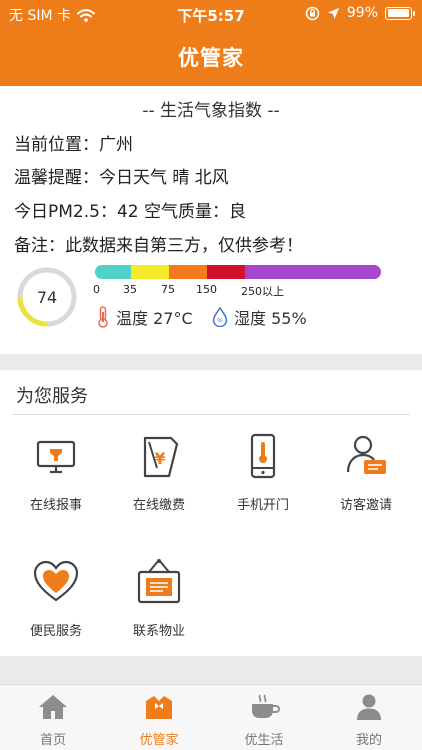  Describe the element at coordinates (158, 246) in the screenshot. I see `data-note: 备注：此数据来自第三方，仅供参考！` at that location.